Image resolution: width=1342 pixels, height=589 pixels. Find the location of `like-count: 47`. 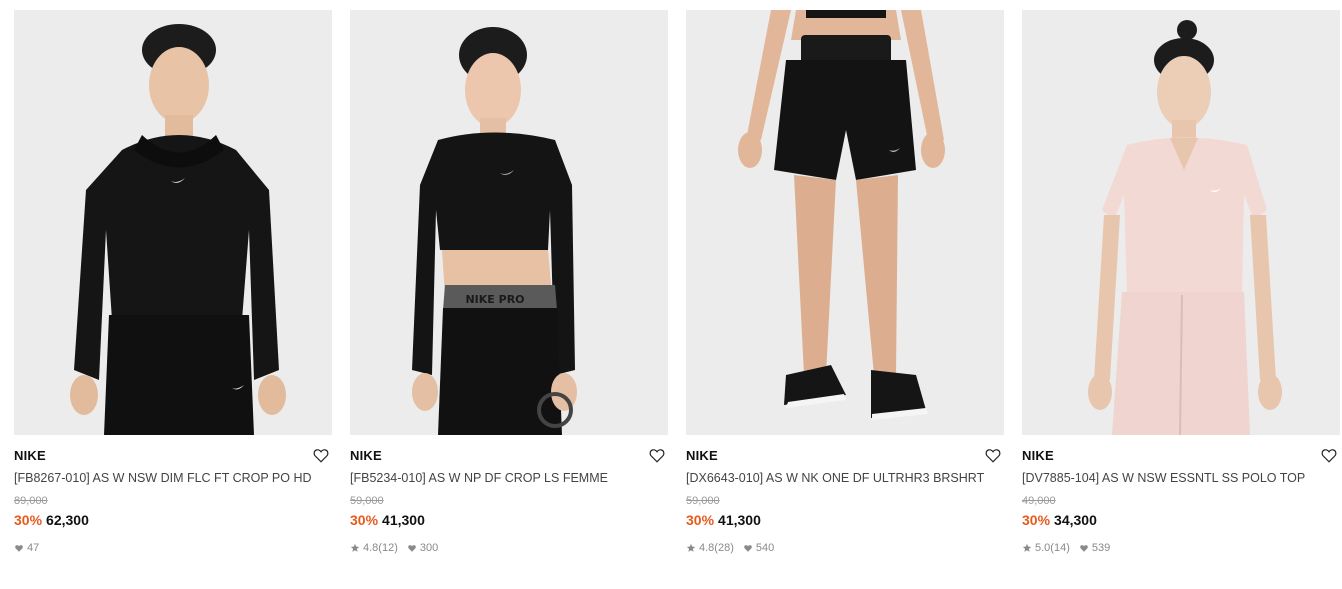

like-count: 47 is located at coordinates (33, 548).